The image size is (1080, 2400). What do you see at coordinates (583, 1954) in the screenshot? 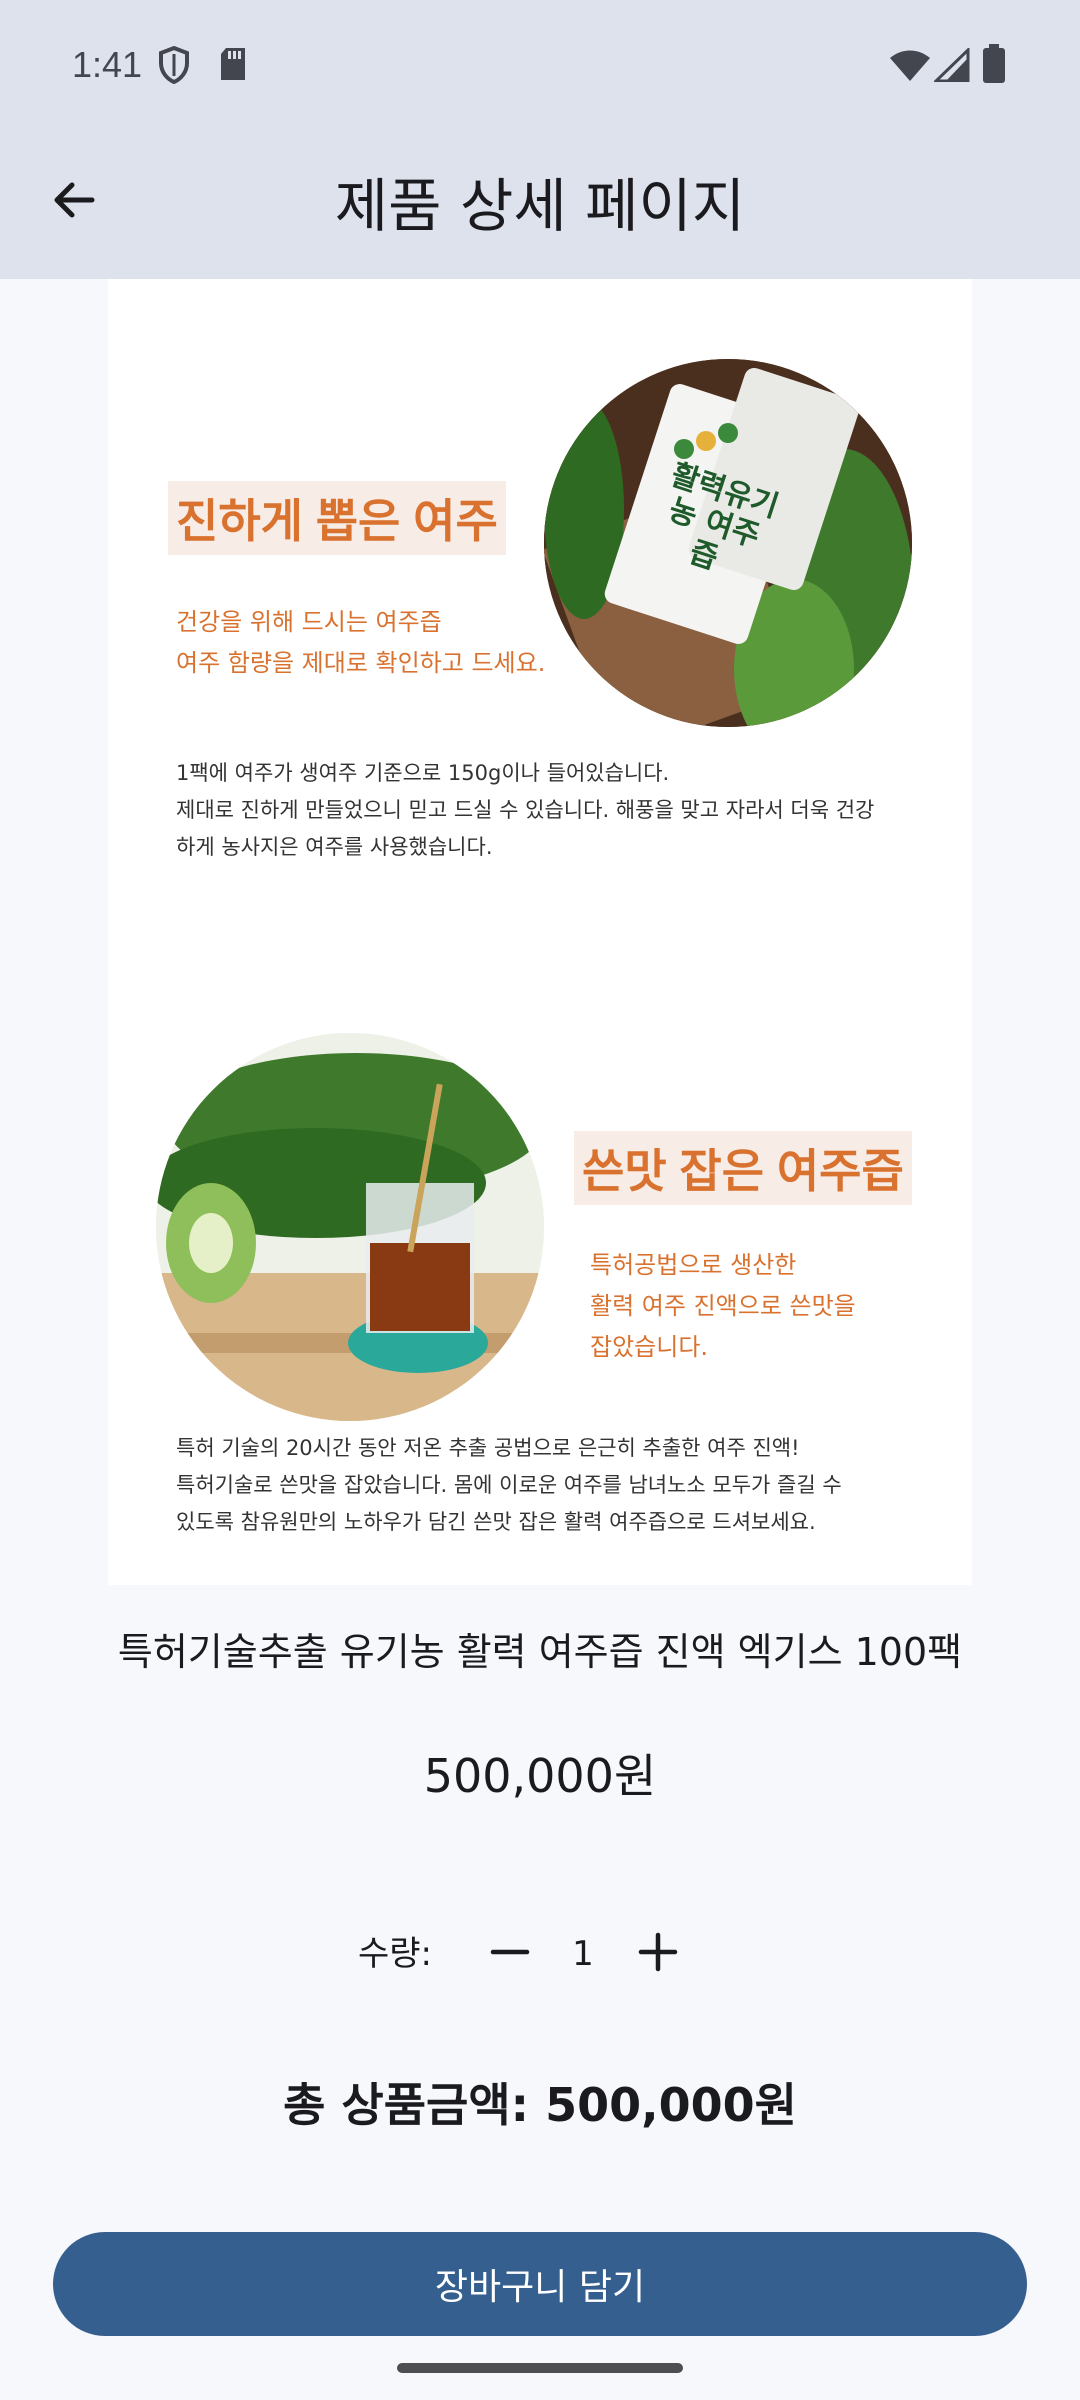
I see `quantity-value: 1` at bounding box center [583, 1954].